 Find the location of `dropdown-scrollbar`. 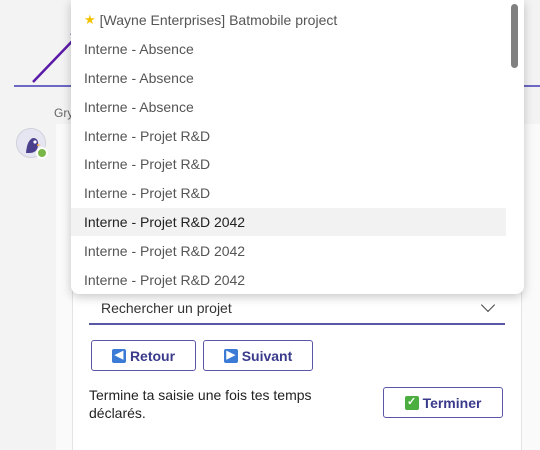

dropdown-scrollbar is located at coordinates (514, 36).